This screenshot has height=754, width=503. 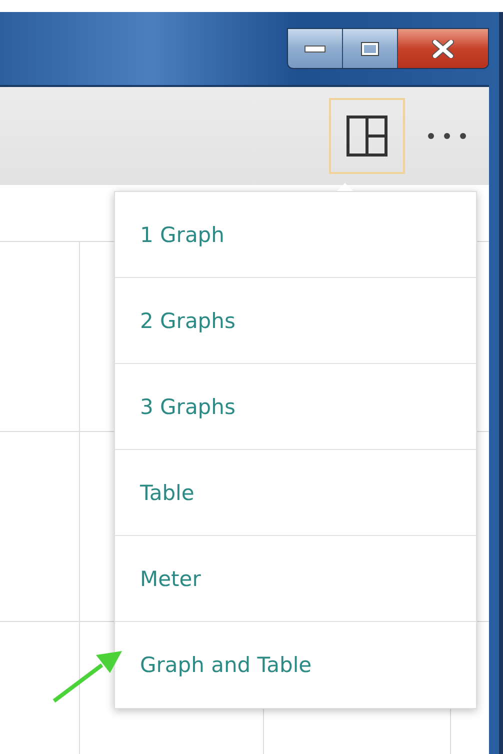 What do you see at coordinates (295, 407) in the screenshot?
I see `menu-item: 3 Graphs` at bounding box center [295, 407].